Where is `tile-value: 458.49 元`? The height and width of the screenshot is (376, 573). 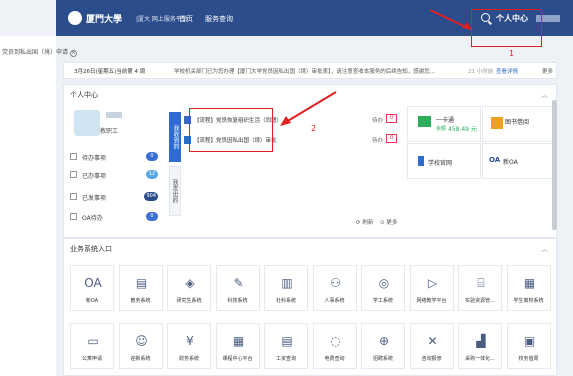
tile-value: 458.49 元 is located at coordinates (462, 129).